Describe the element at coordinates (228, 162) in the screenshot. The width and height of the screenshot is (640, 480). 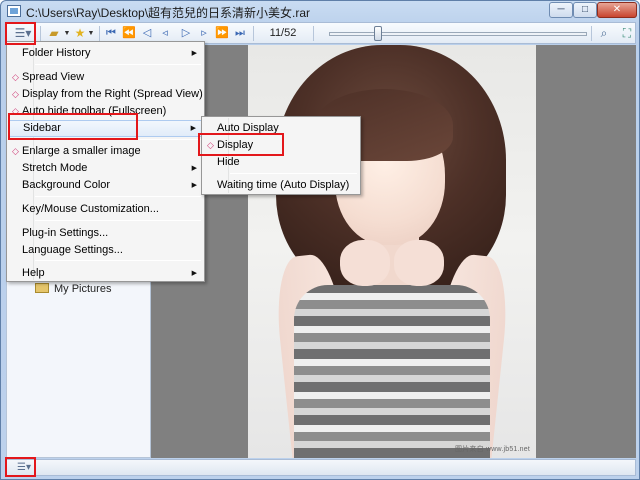
I see `submenu-item-label: Hide` at that location.